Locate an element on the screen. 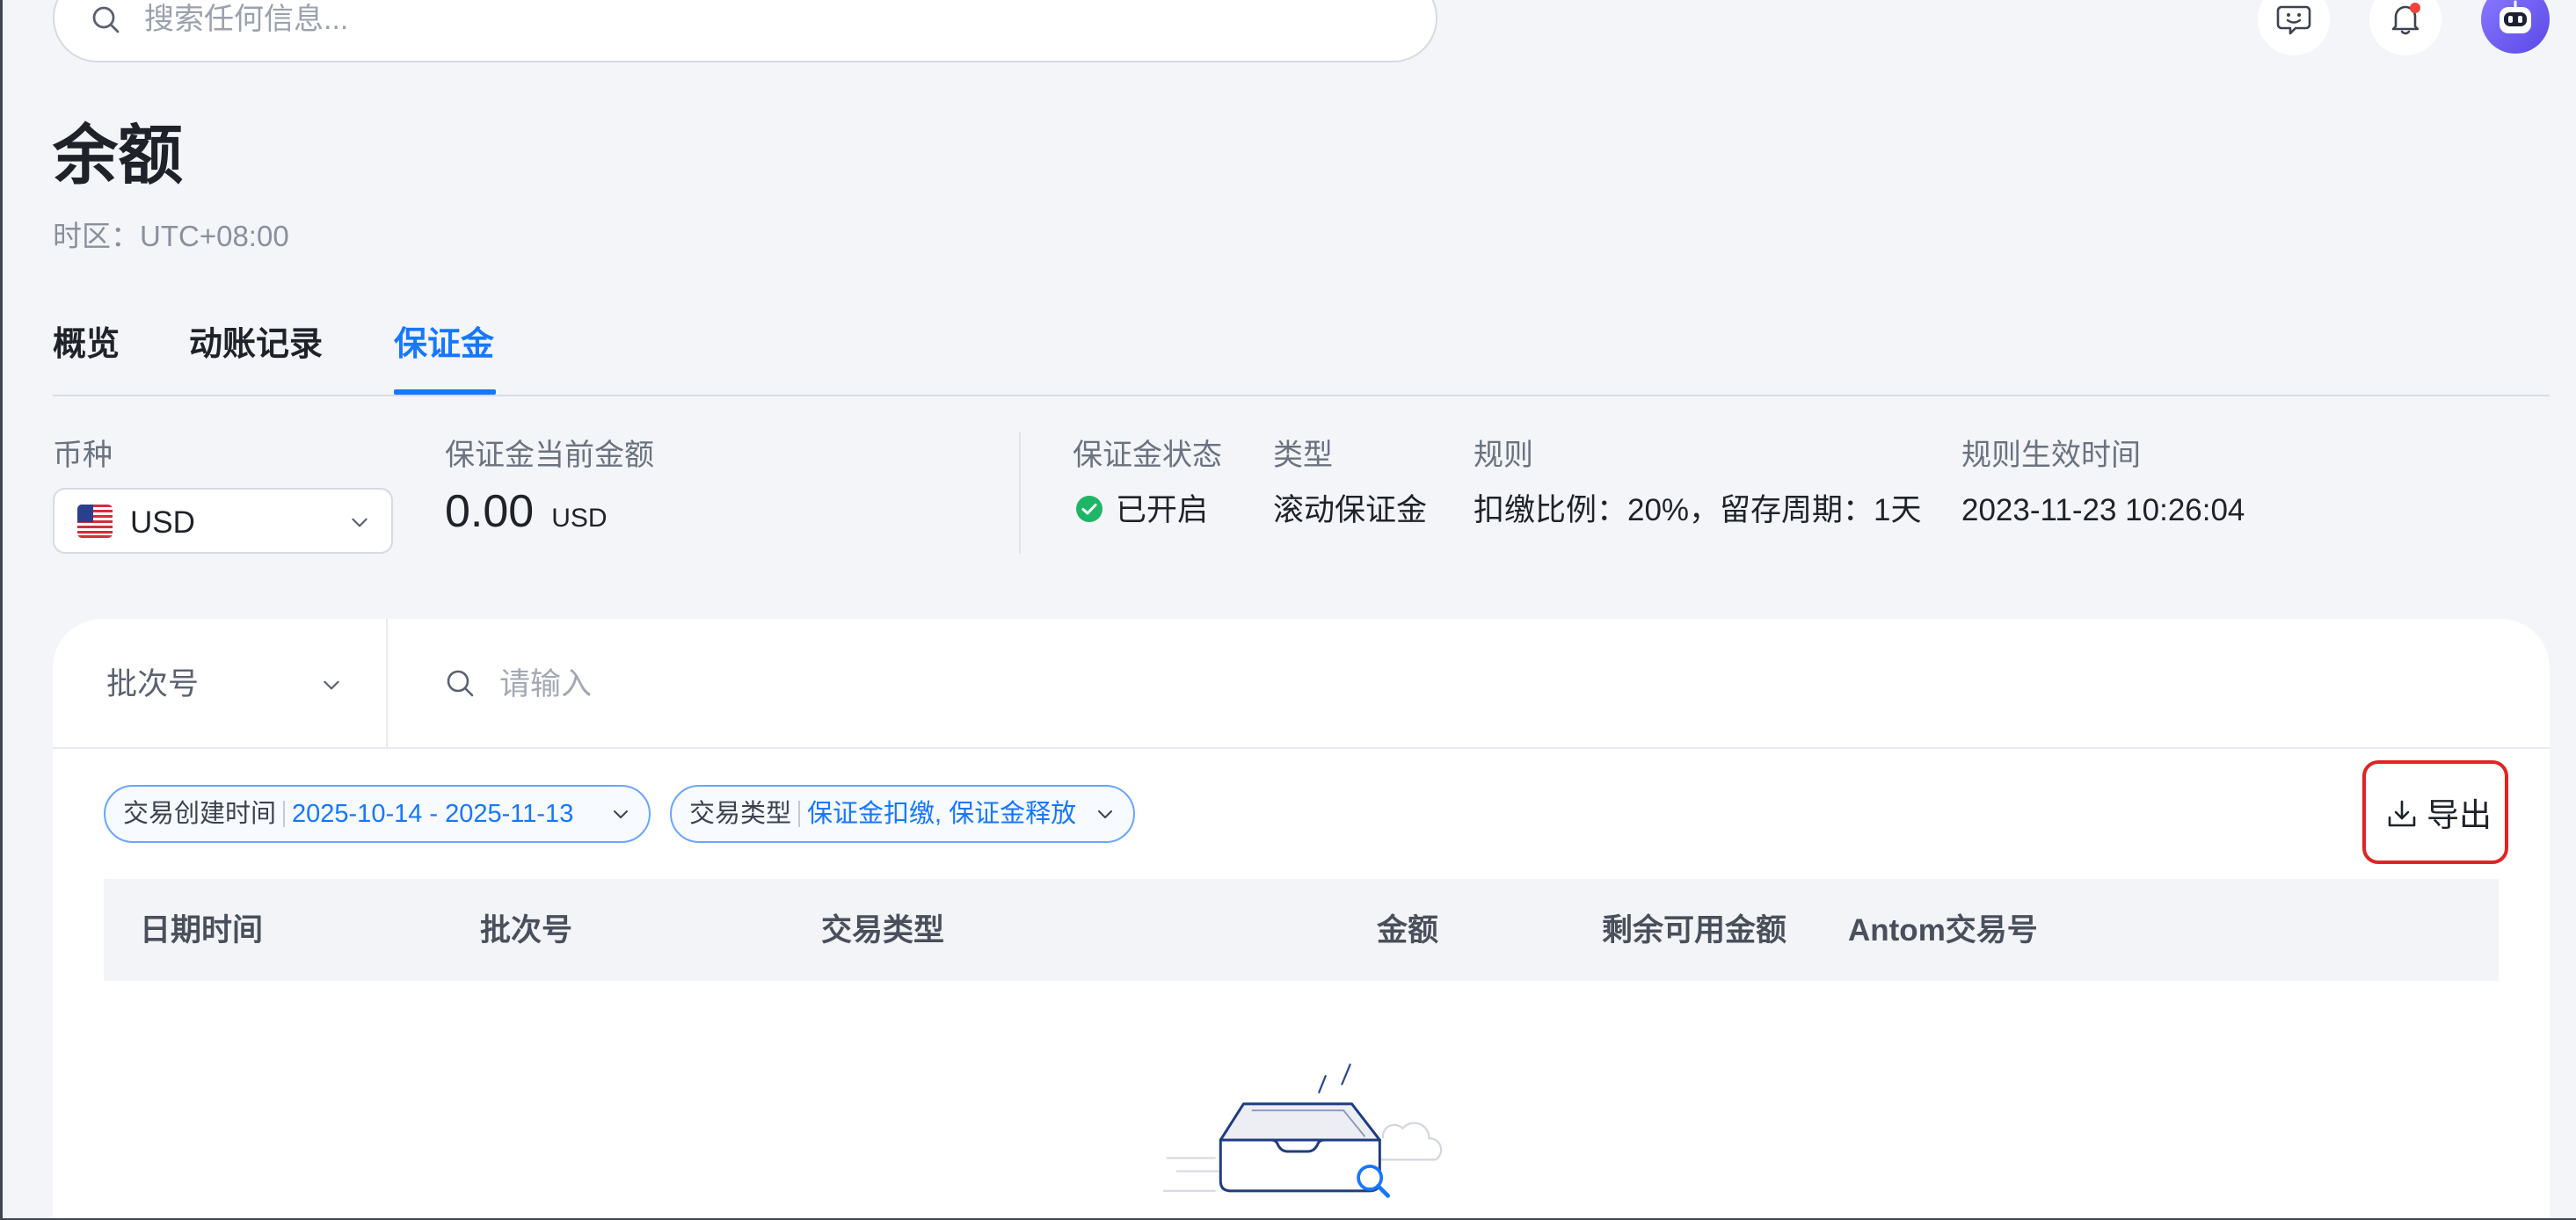 The width and height of the screenshot is (2576, 1220). notifications-button is located at coordinates (2405, 27).